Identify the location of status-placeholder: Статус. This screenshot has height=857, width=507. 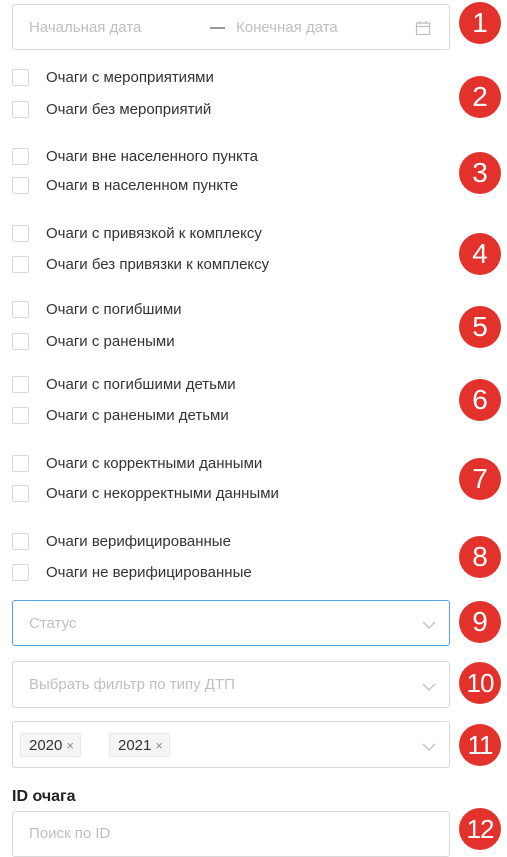
(53, 623).